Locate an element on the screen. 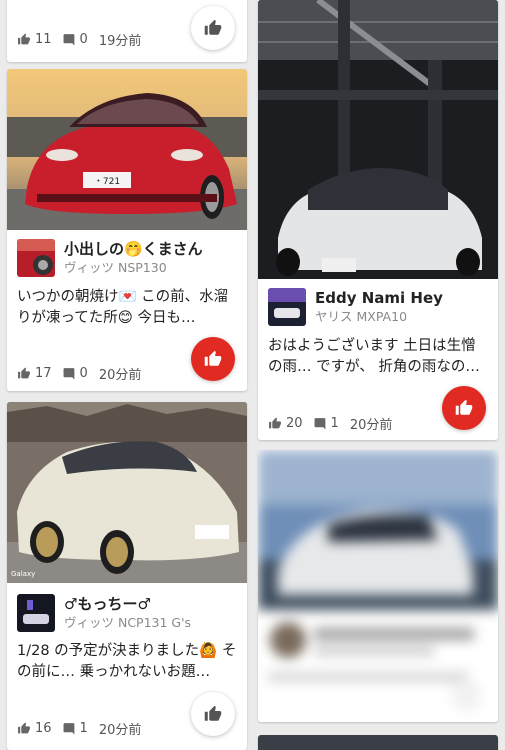  user-name: 小出しの🤭くまさん is located at coordinates (133, 249).